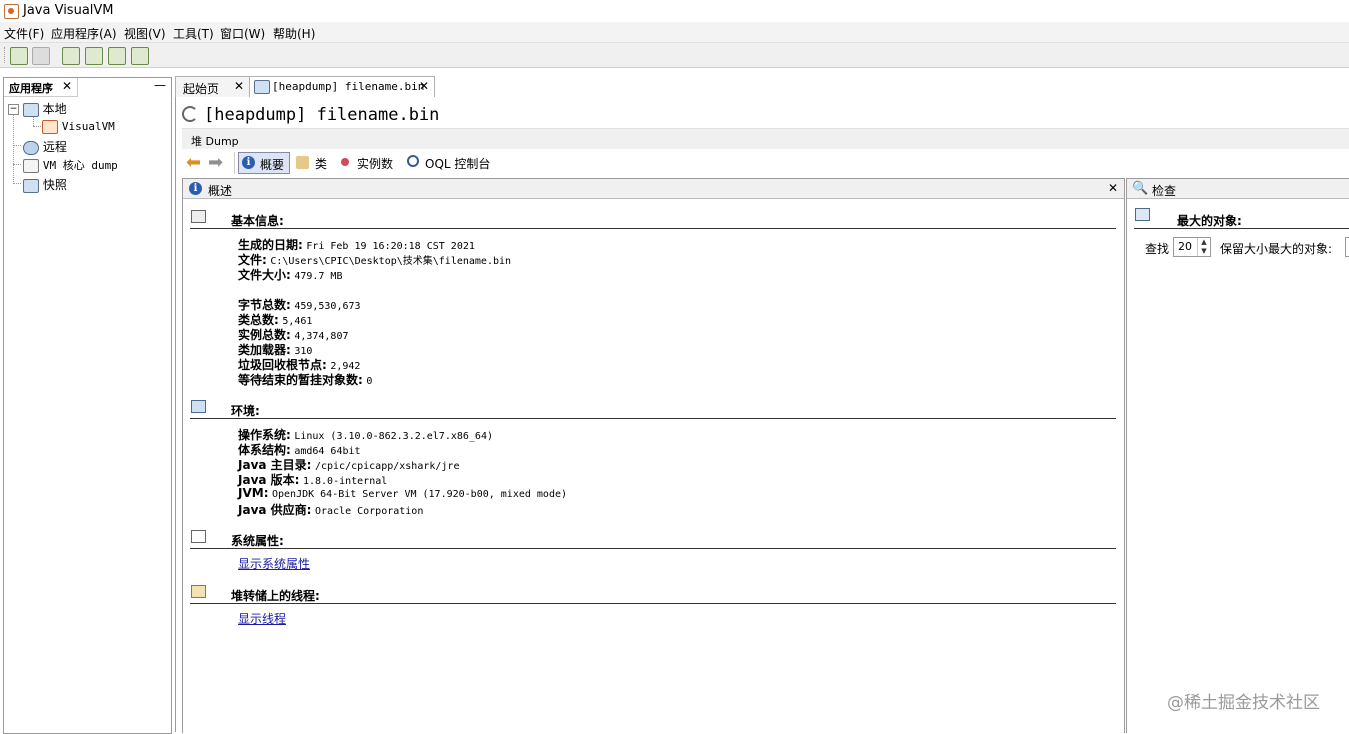 This screenshot has height=734, width=1349. What do you see at coordinates (201, 89) in the screenshot?
I see `tab-label: 起始页` at bounding box center [201, 89].